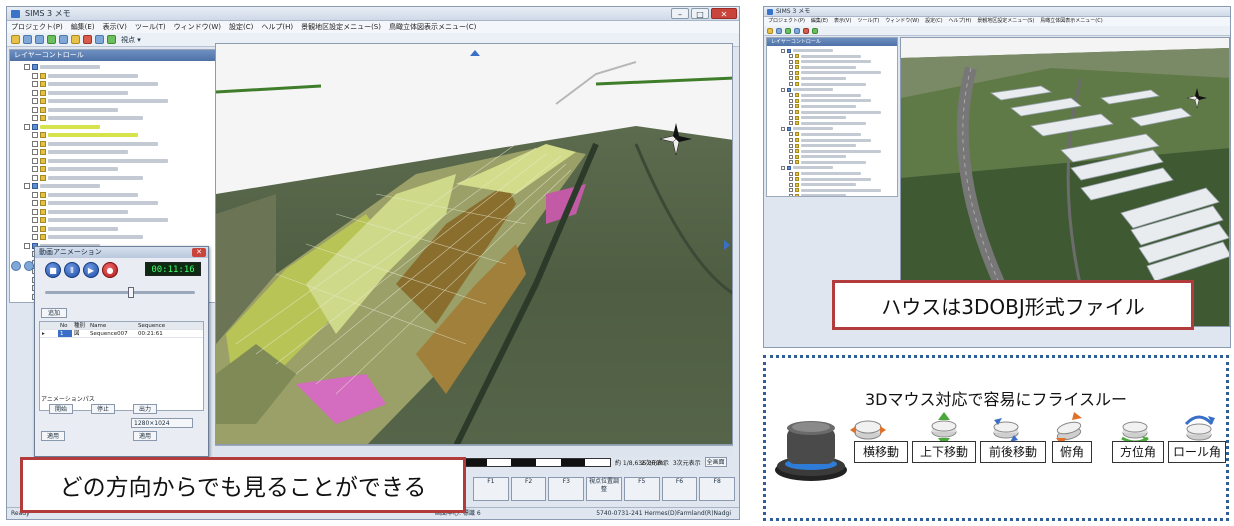 This screenshot has width=1234, height=526. Describe the element at coordinates (53, 270) in the screenshot. I see `play-icon: ■` at that location.